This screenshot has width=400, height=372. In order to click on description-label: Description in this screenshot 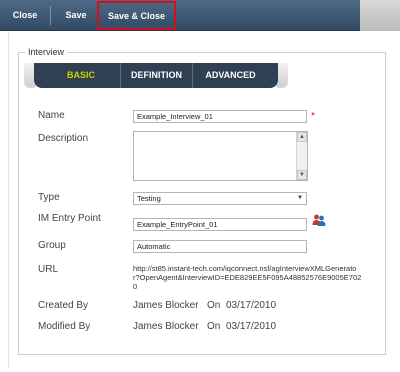, I will do `click(63, 138)`.